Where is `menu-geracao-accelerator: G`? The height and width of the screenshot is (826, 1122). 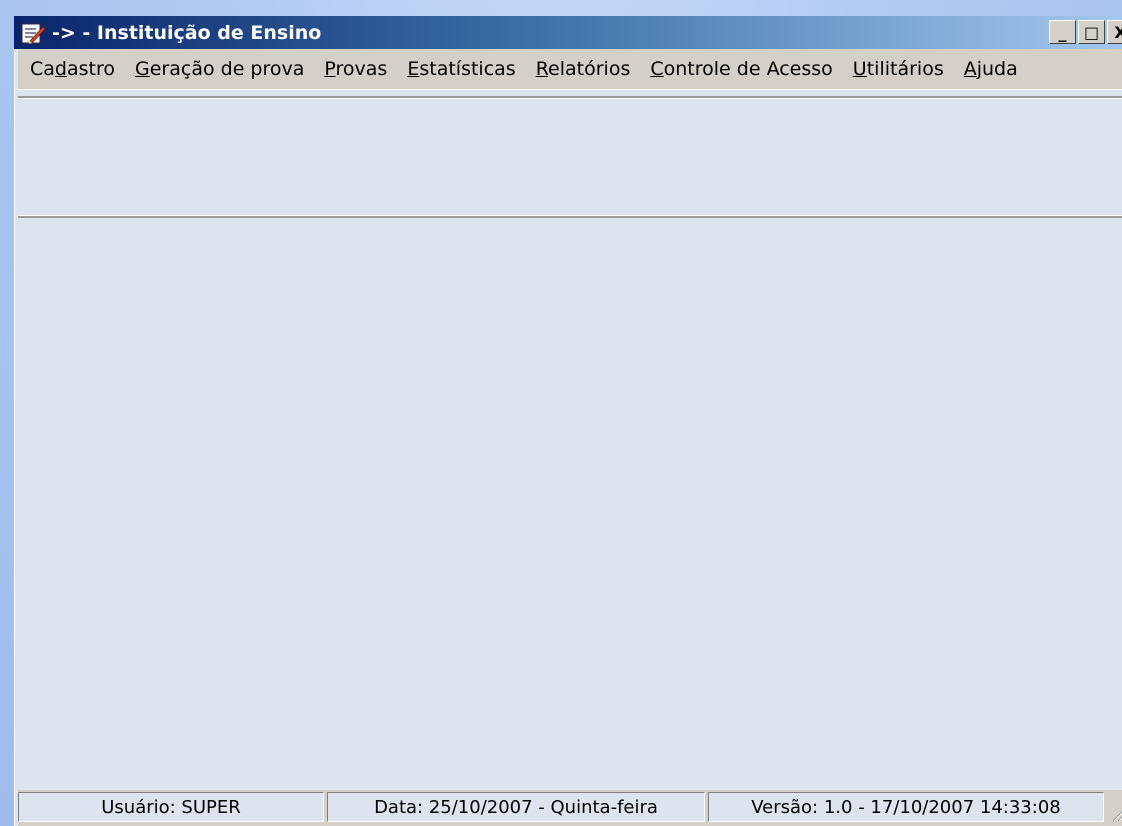 menu-geracao-accelerator: G is located at coordinates (142, 69).